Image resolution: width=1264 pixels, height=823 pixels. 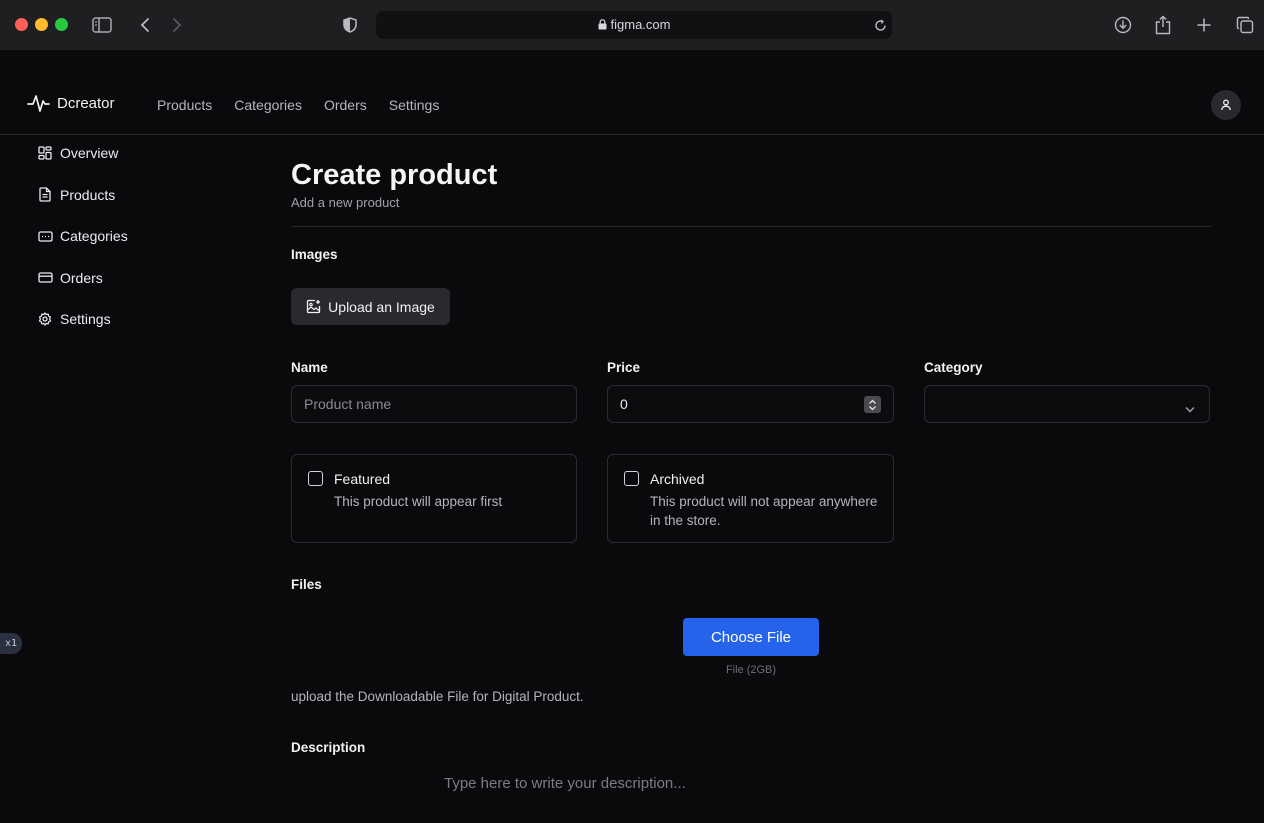 What do you see at coordinates (418, 501) in the screenshot?
I see `featured-description: This product will appear first` at bounding box center [418, 501].